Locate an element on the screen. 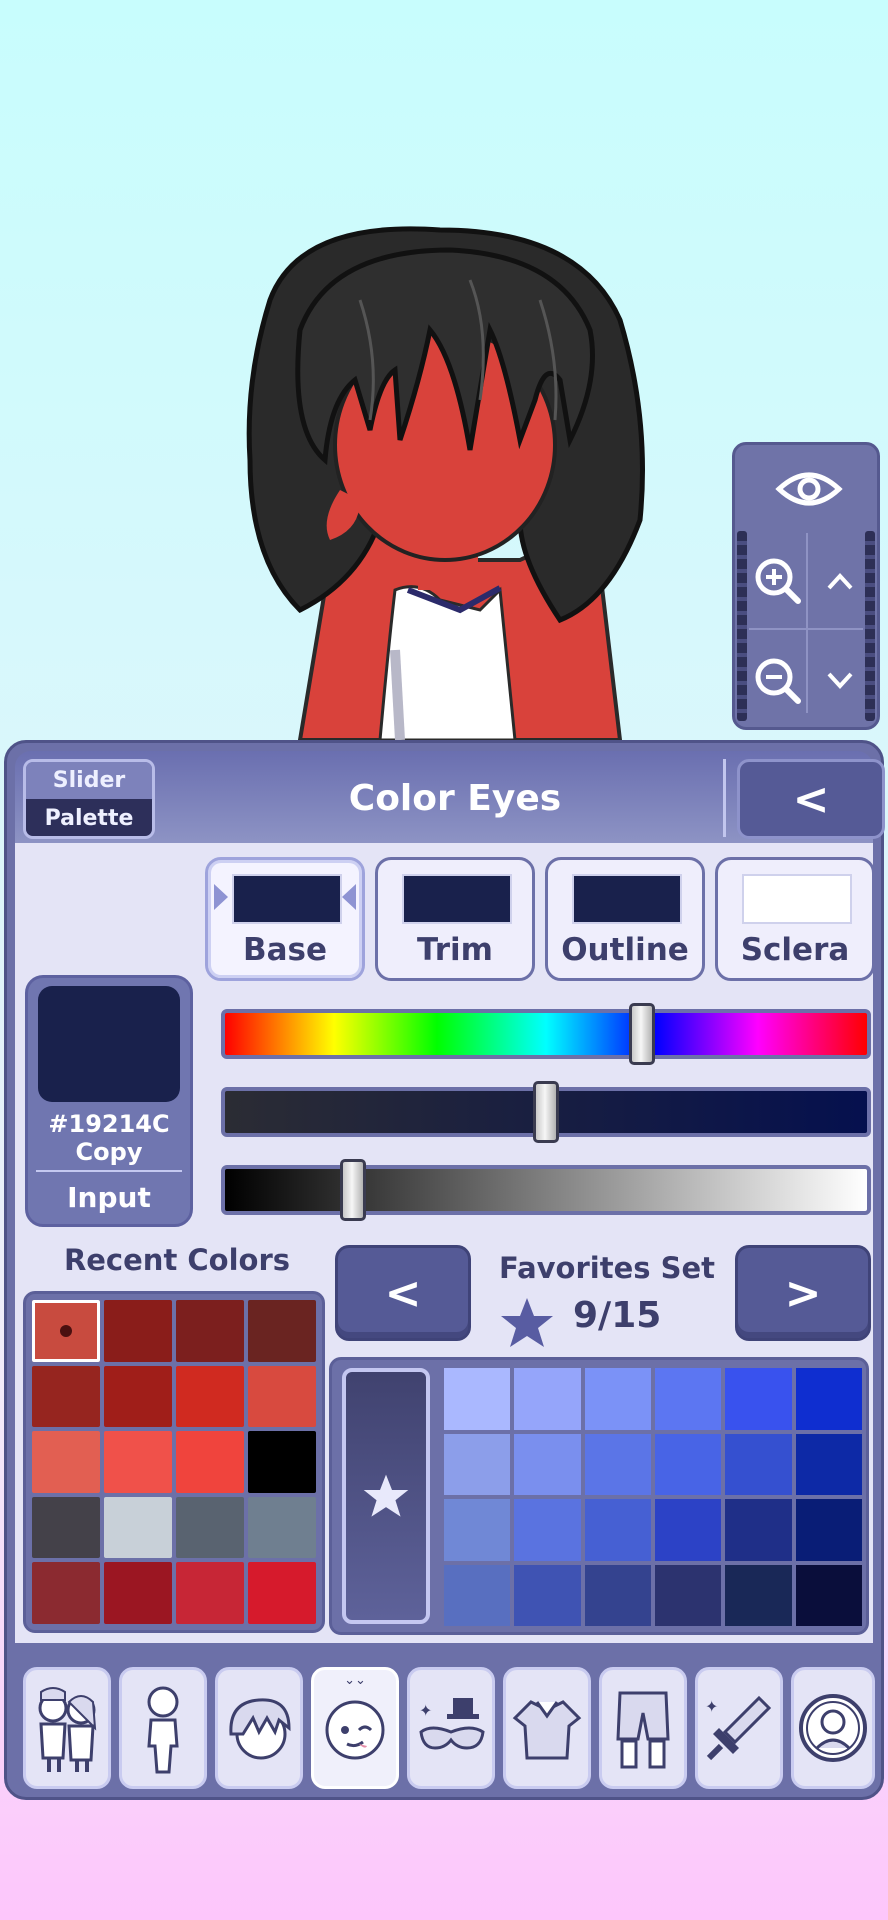  move-up-icon is located at coordinates (840, 581).